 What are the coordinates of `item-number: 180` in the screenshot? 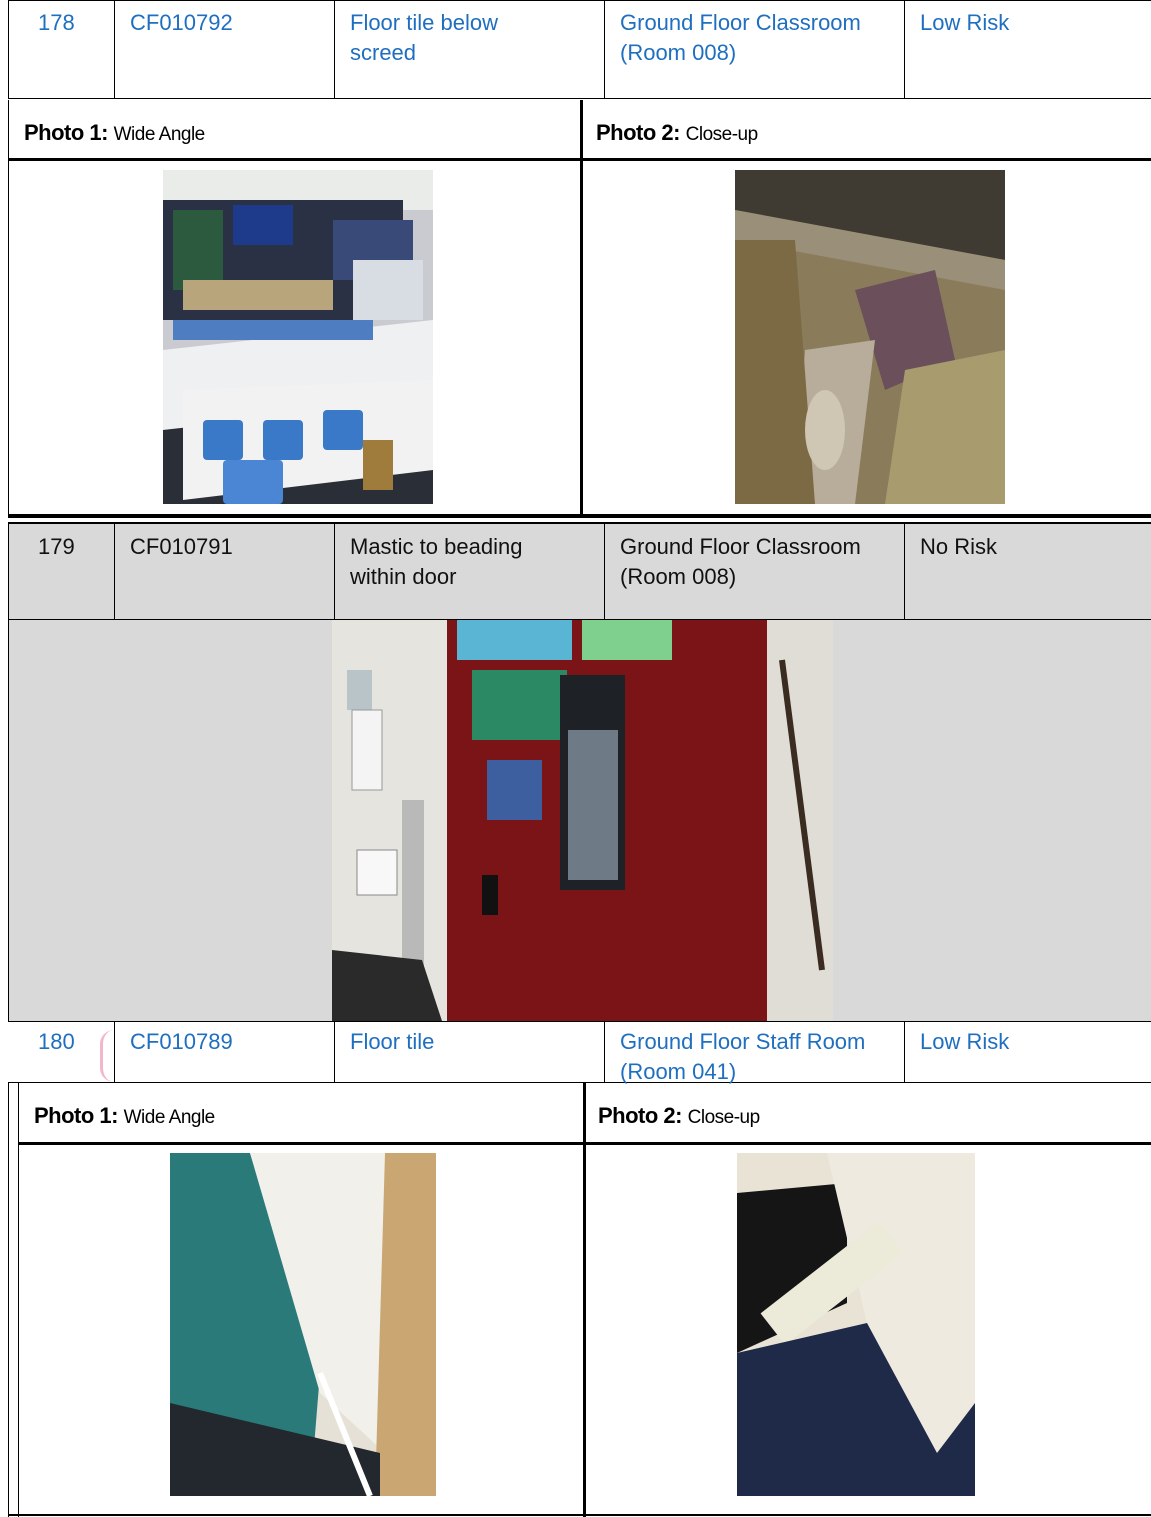 It's located at (56, 1041).